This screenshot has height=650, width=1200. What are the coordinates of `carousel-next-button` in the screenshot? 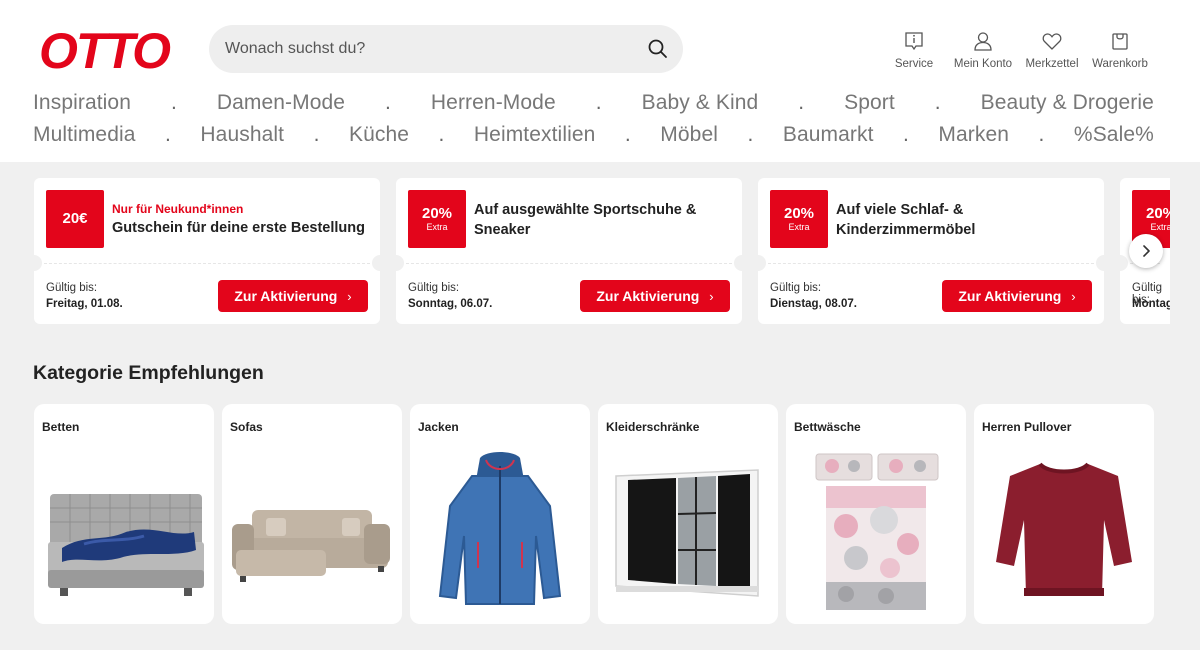 It's located at (1146, 251).